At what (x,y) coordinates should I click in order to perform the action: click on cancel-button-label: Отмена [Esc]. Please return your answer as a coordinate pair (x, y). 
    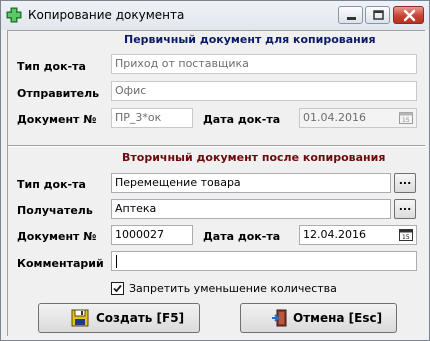
    Looking at the image, I should click on (338, 318).